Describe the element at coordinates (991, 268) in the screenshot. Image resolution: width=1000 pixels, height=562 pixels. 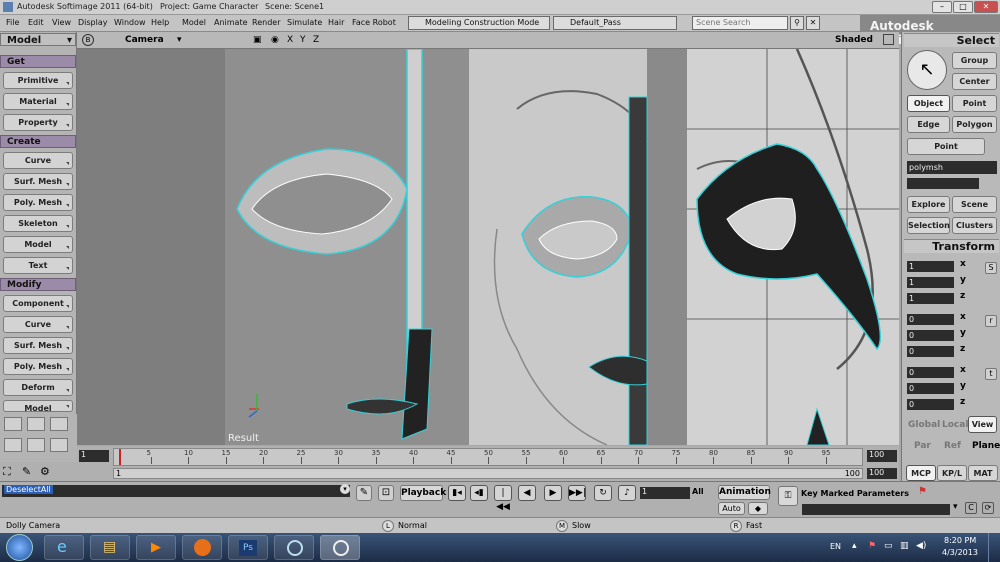
I see `scale-button: S` at that location.